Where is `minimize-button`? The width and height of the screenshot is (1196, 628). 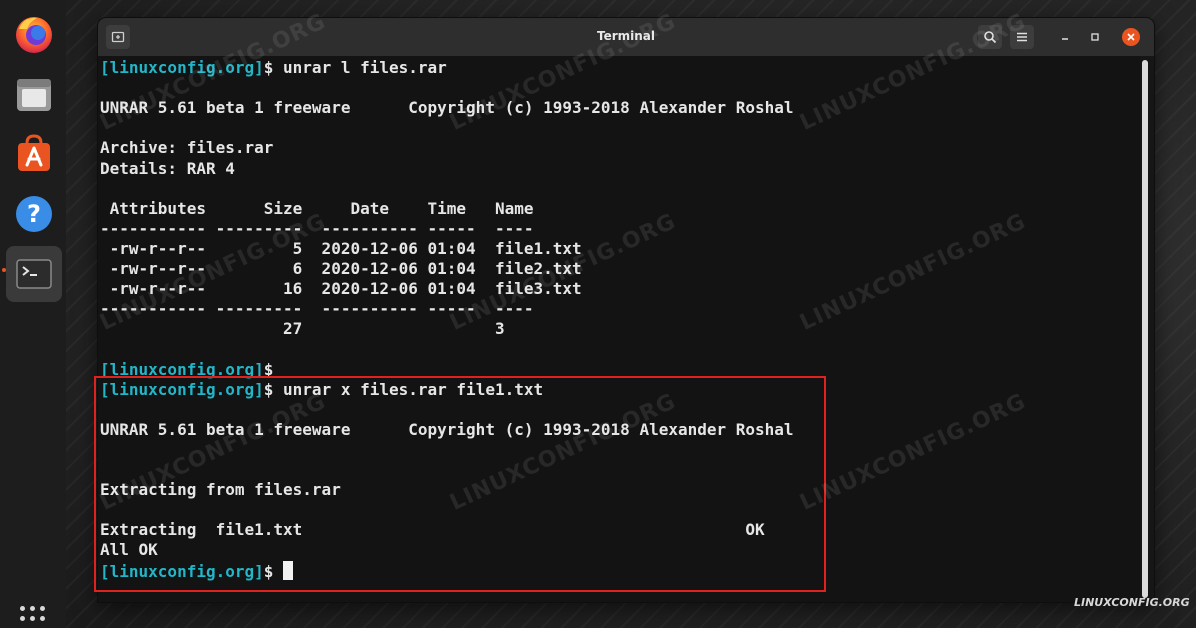 minimize-button is located at coordinates (1065, 37).